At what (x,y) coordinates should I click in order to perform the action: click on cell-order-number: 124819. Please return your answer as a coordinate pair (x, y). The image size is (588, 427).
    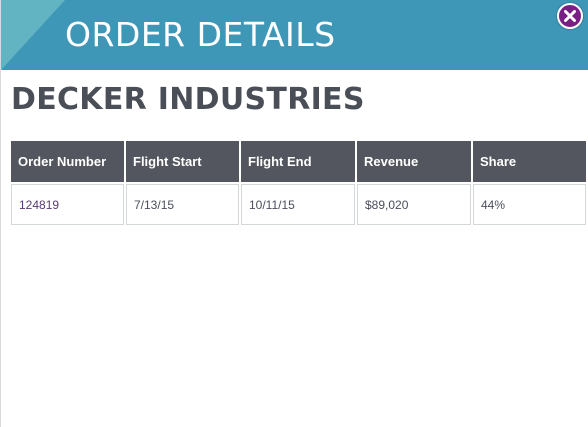
    Looking at the image, I should click on (67, 204).